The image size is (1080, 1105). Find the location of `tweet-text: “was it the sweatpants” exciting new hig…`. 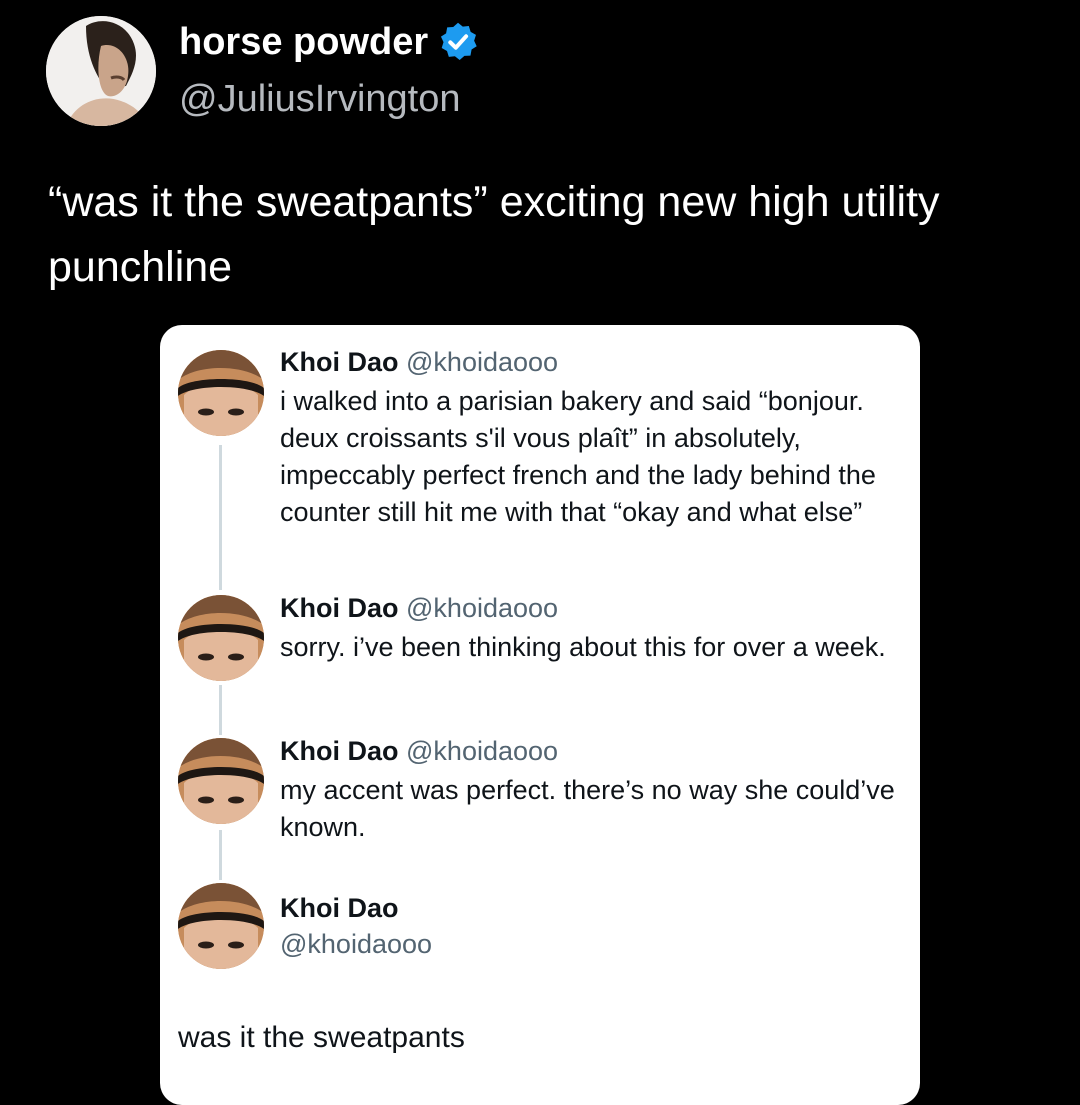

tweet-text: “was it the sweatpants” exciting new hig… is located at coordinates (494, 234).